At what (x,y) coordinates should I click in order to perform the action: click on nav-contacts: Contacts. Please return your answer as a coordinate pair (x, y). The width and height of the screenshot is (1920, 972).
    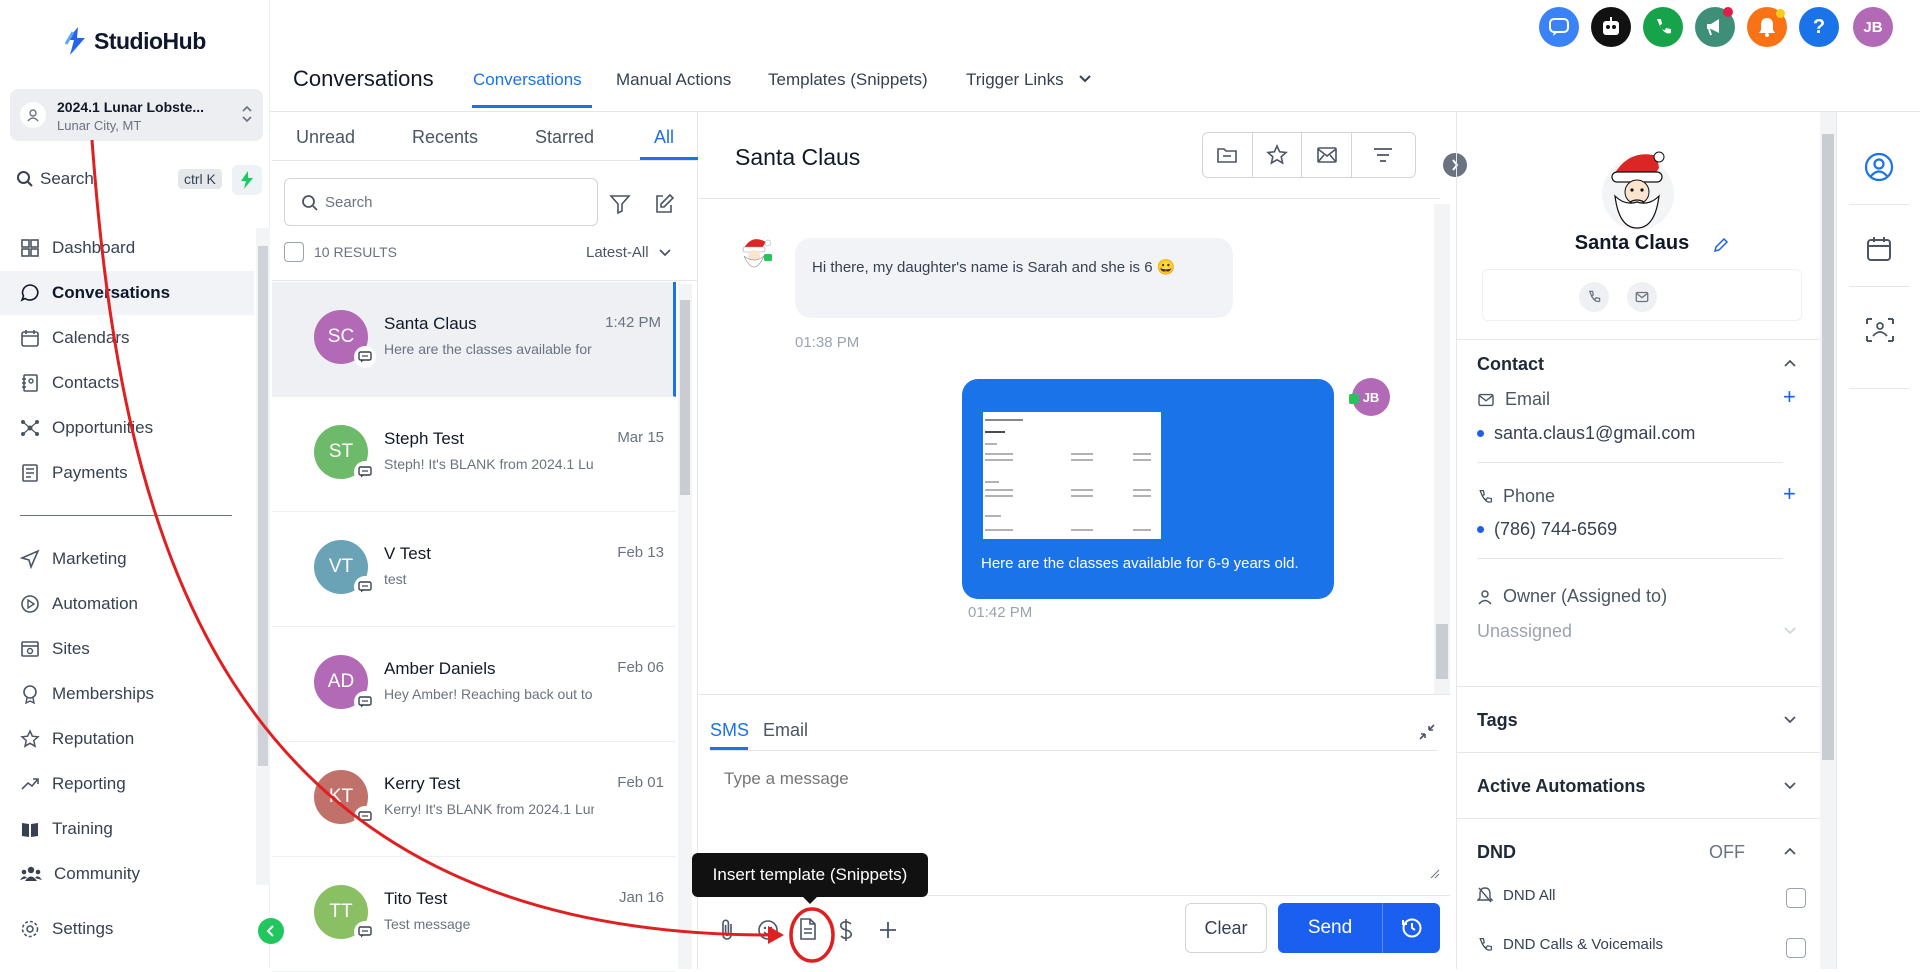
    Looking at the image, I should click on (127, 383).